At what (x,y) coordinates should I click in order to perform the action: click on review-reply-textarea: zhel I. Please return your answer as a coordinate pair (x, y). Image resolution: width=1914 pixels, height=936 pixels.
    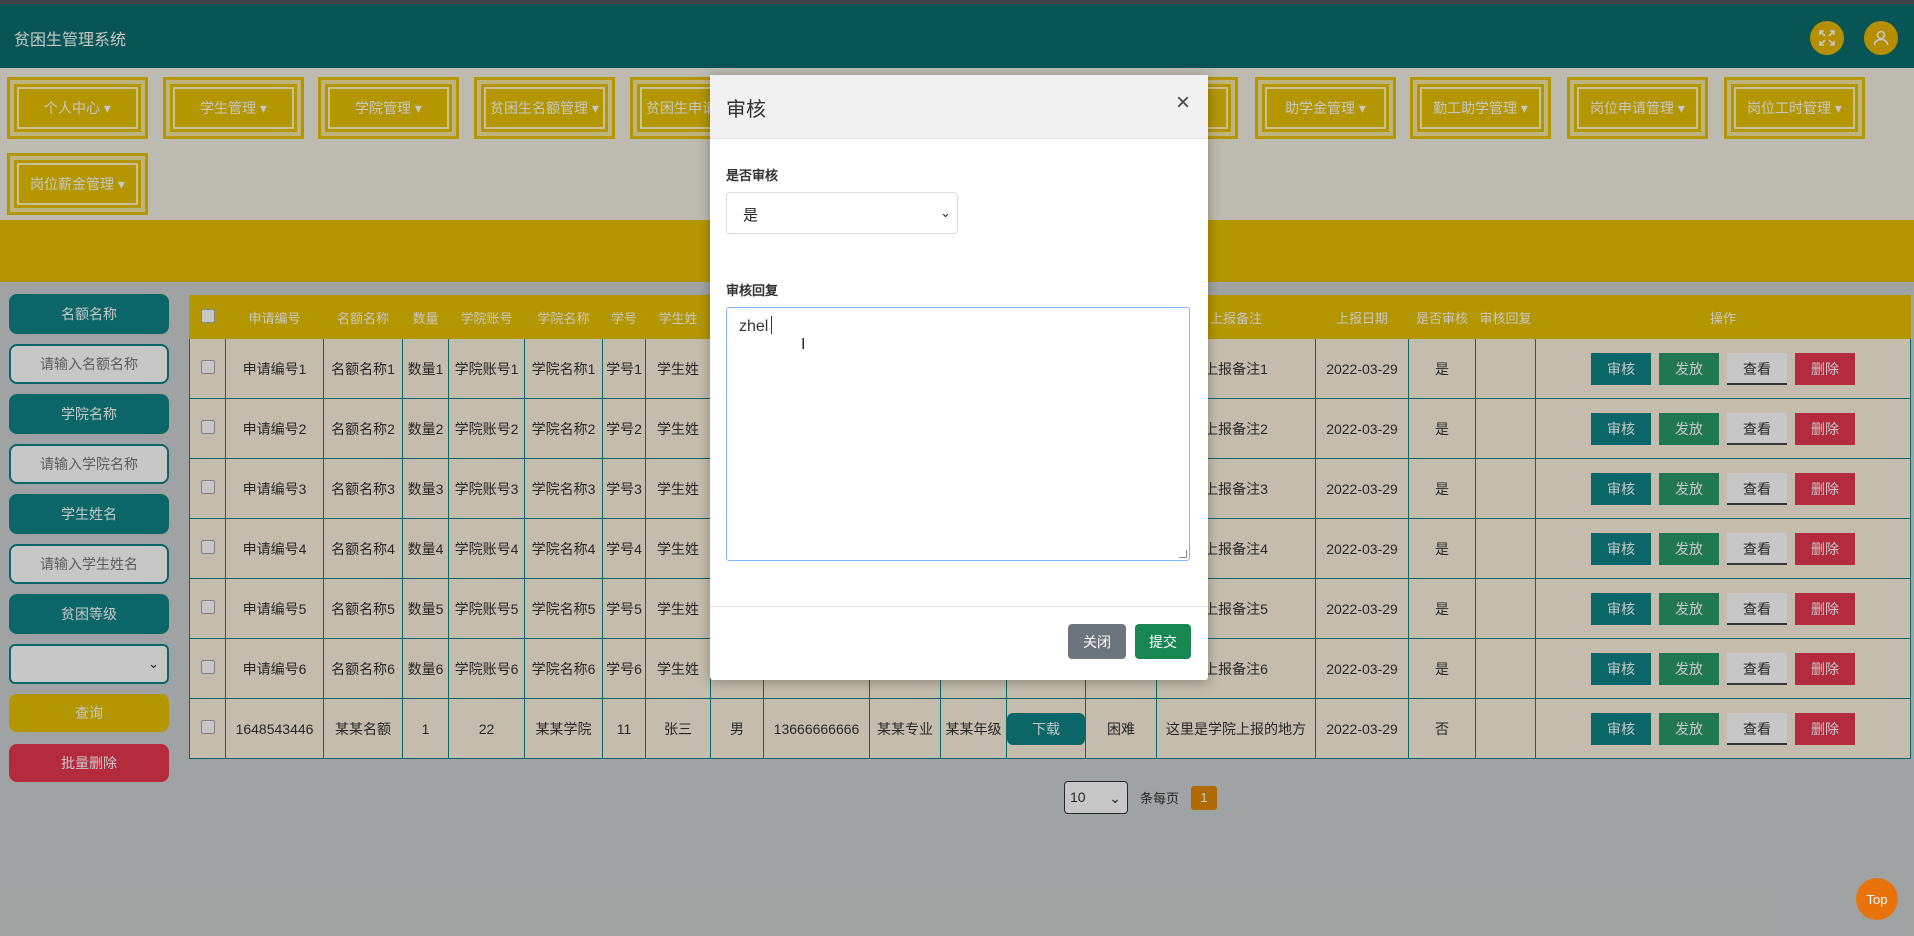
    Looking at the image, I should click on (958, 434).